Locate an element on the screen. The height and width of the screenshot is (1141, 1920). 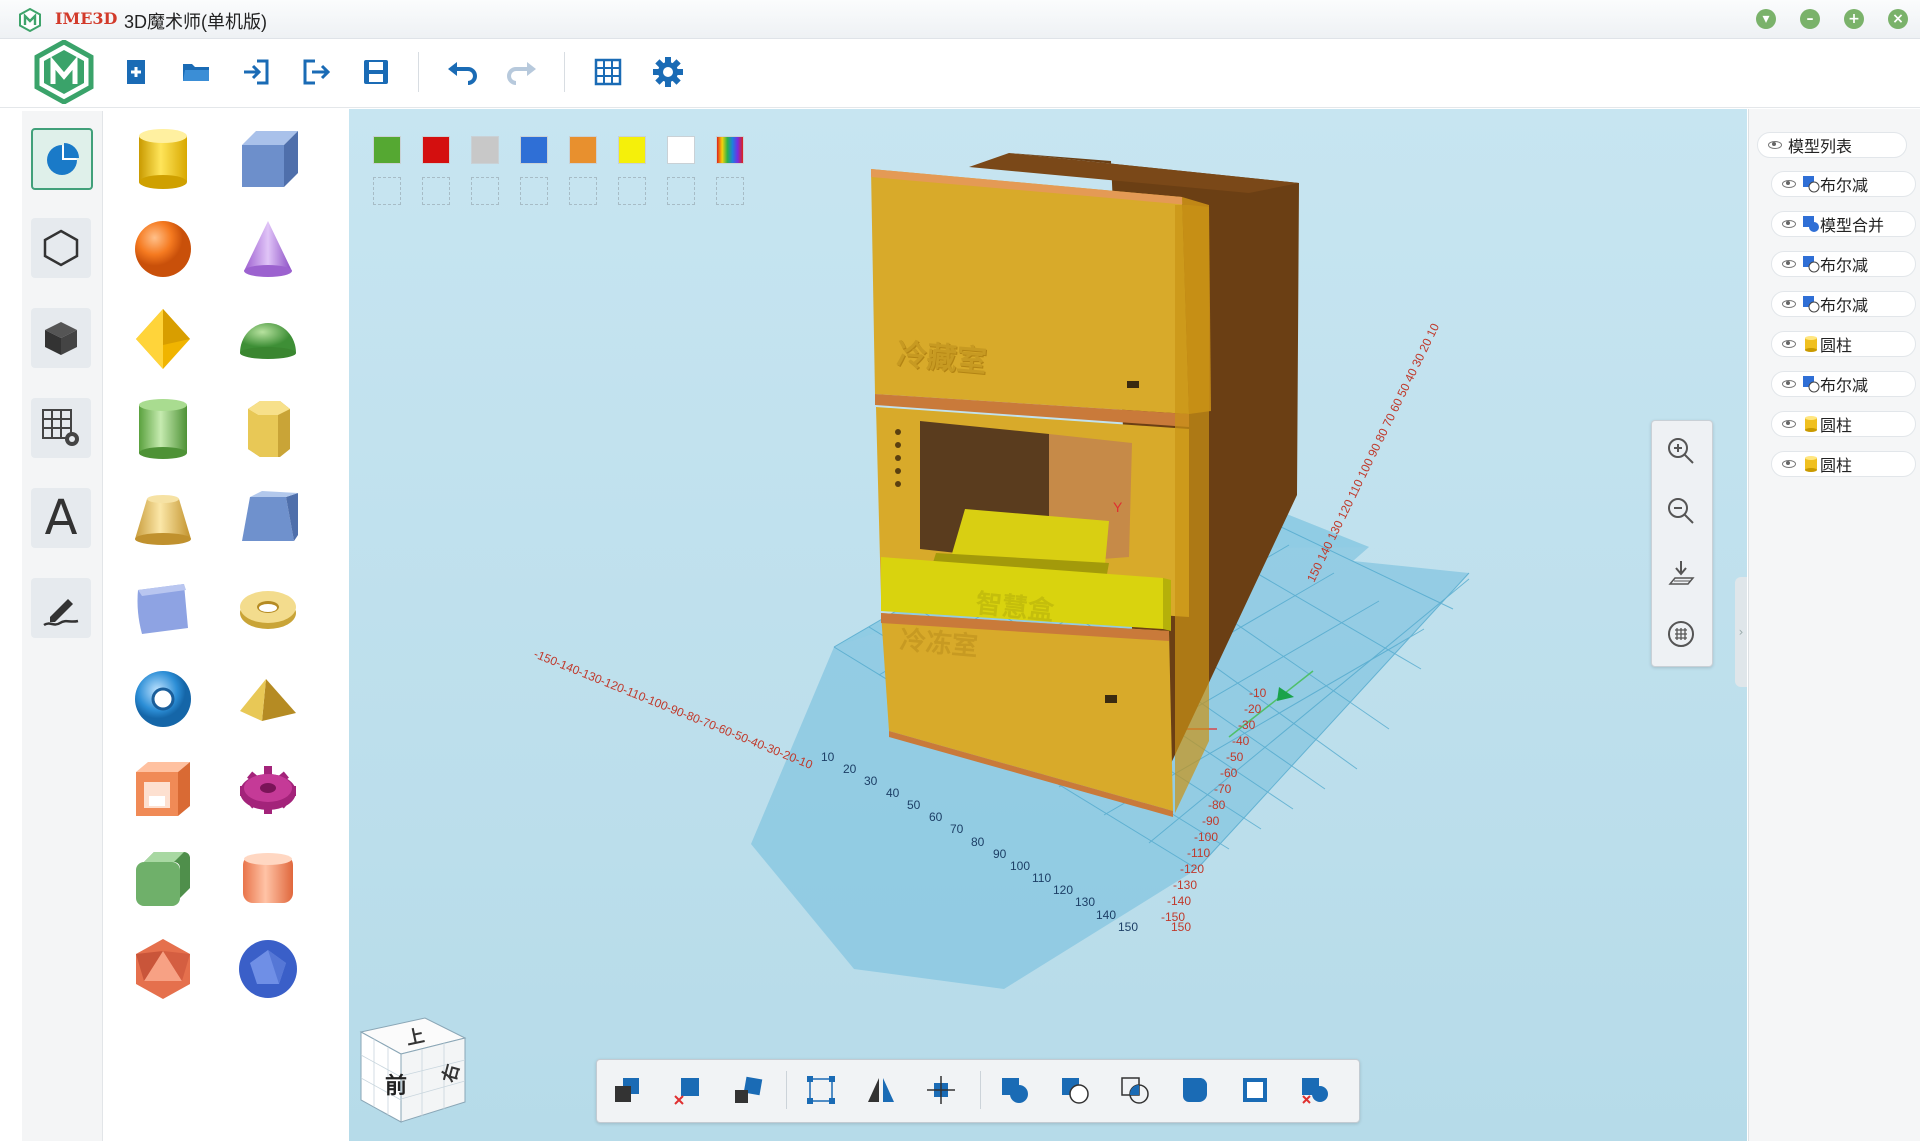
drop-to-plane-icon is located at coordinates (1681, 573).